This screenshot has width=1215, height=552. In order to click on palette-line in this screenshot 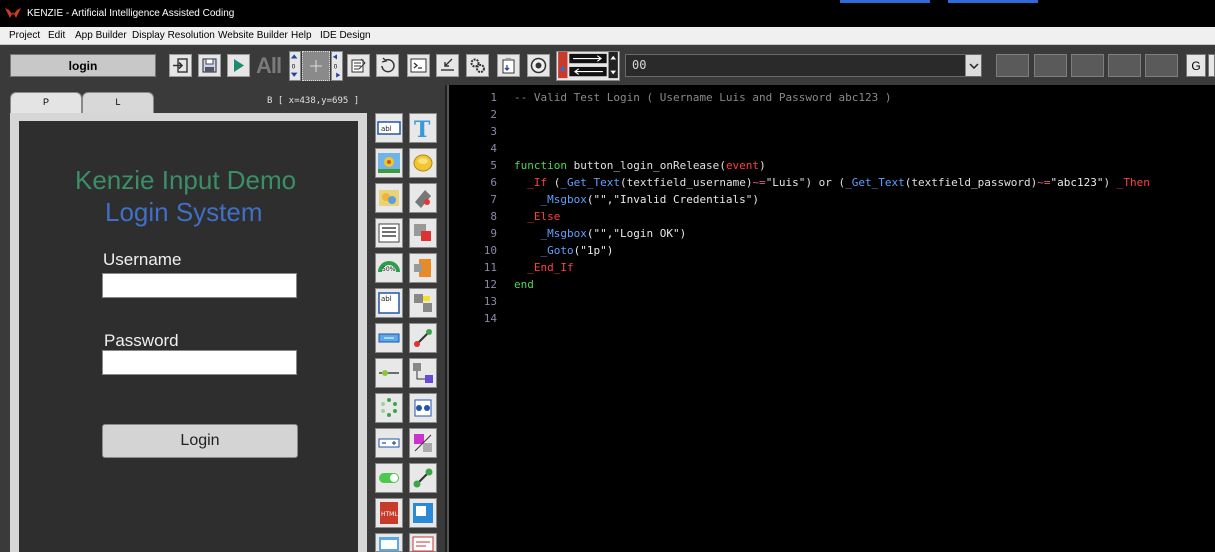, I will do `click(423, 338)`.